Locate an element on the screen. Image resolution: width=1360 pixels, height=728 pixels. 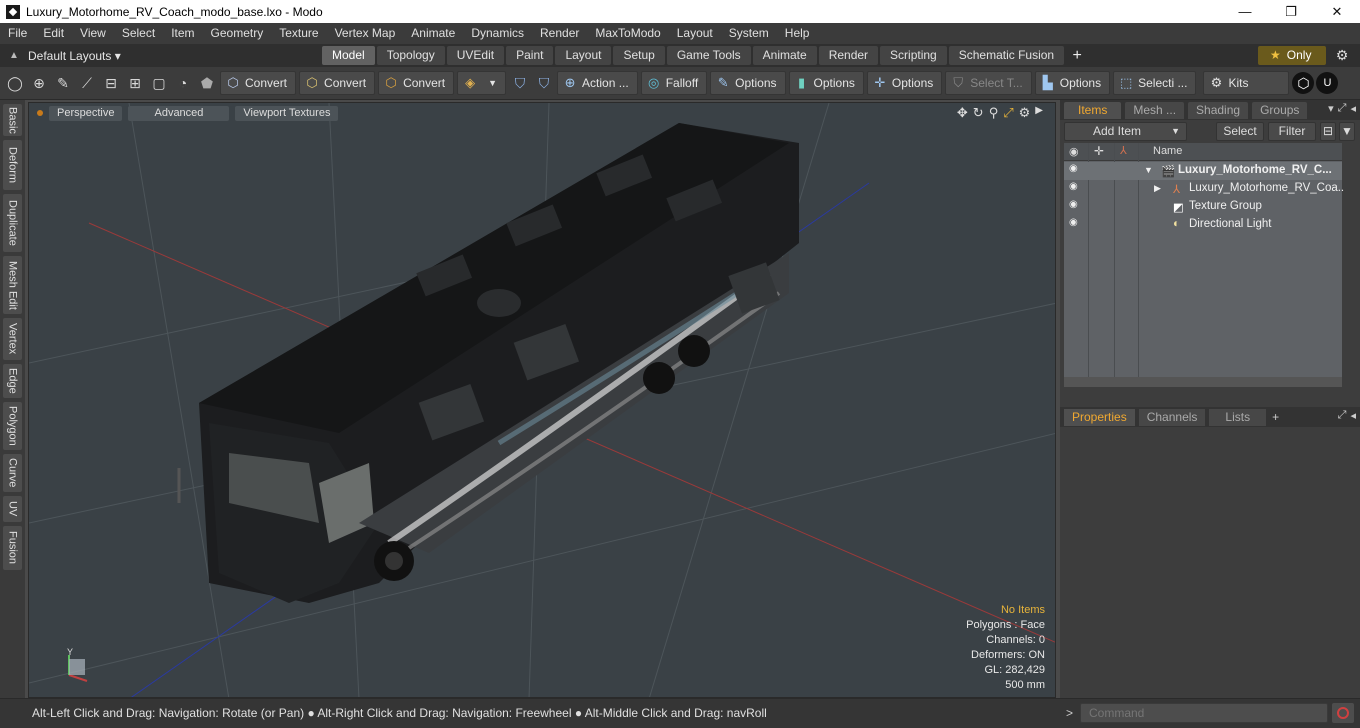
chevron-down-icon: ▾ is located at coordinates (1331, 108).